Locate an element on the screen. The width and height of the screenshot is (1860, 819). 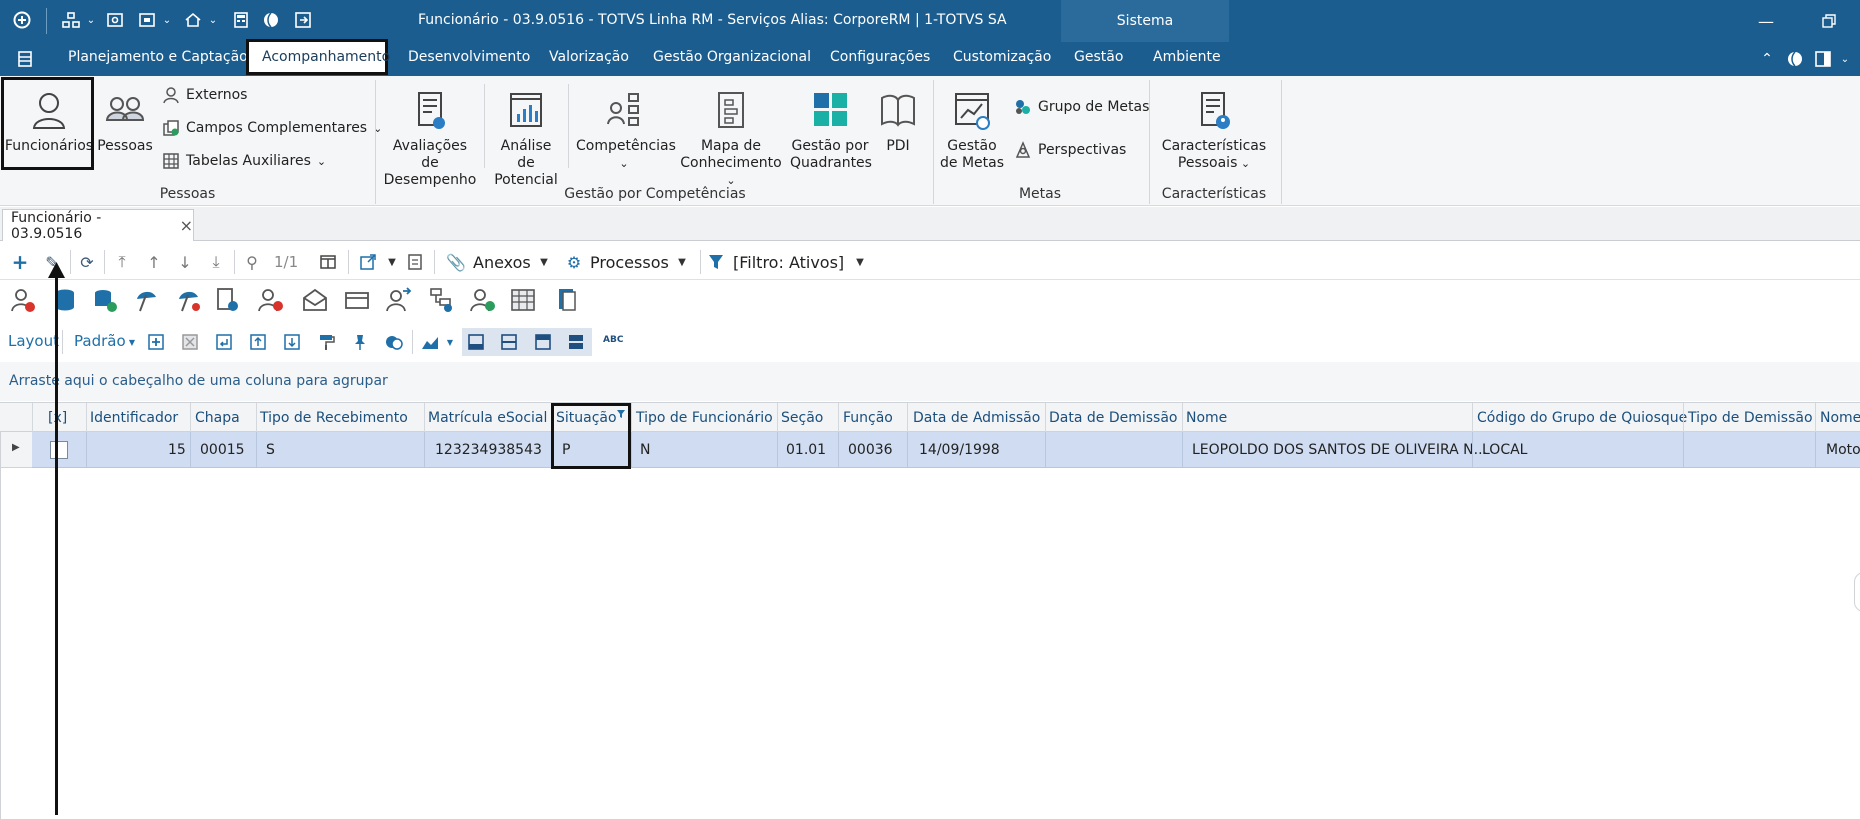
report-icon is located at coordinates (415, 262).